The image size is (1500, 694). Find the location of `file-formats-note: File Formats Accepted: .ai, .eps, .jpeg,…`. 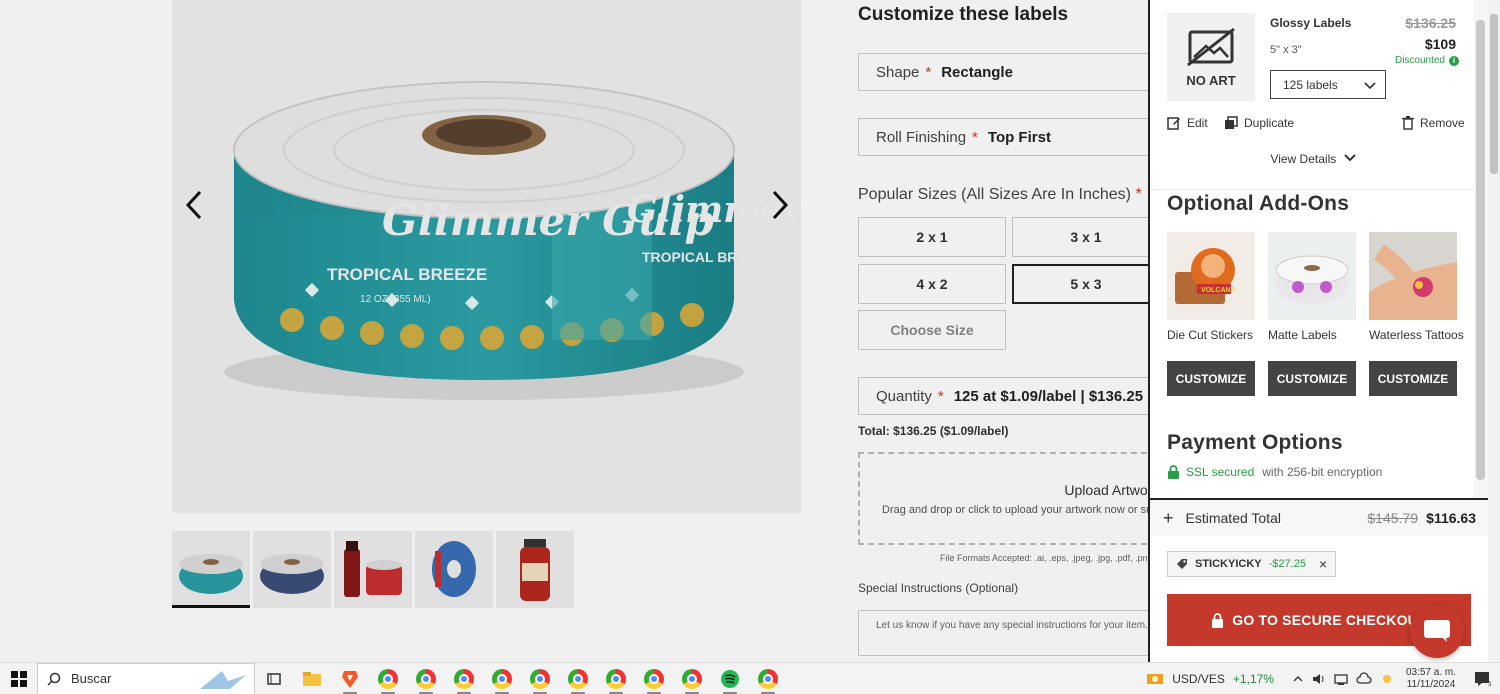

file-formats-note: File Formats Accepted: .ai, .eps, .jpeg,… is located at coordinates (1044, 558).